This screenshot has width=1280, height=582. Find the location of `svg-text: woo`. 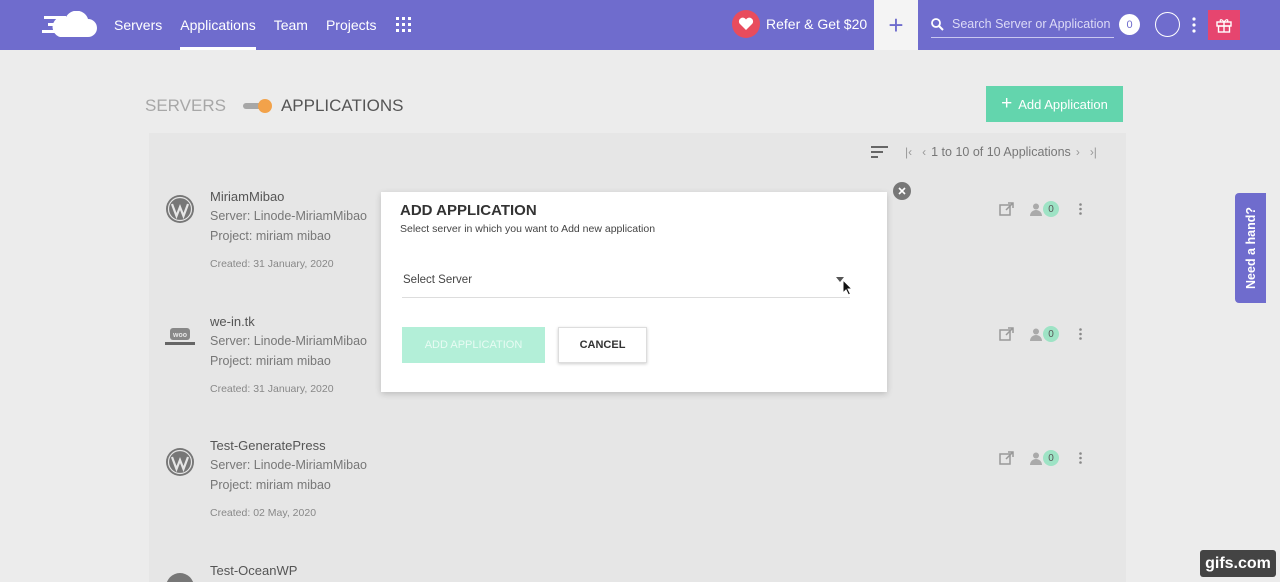

svg-text: woo is located at coordinates (179, 335).